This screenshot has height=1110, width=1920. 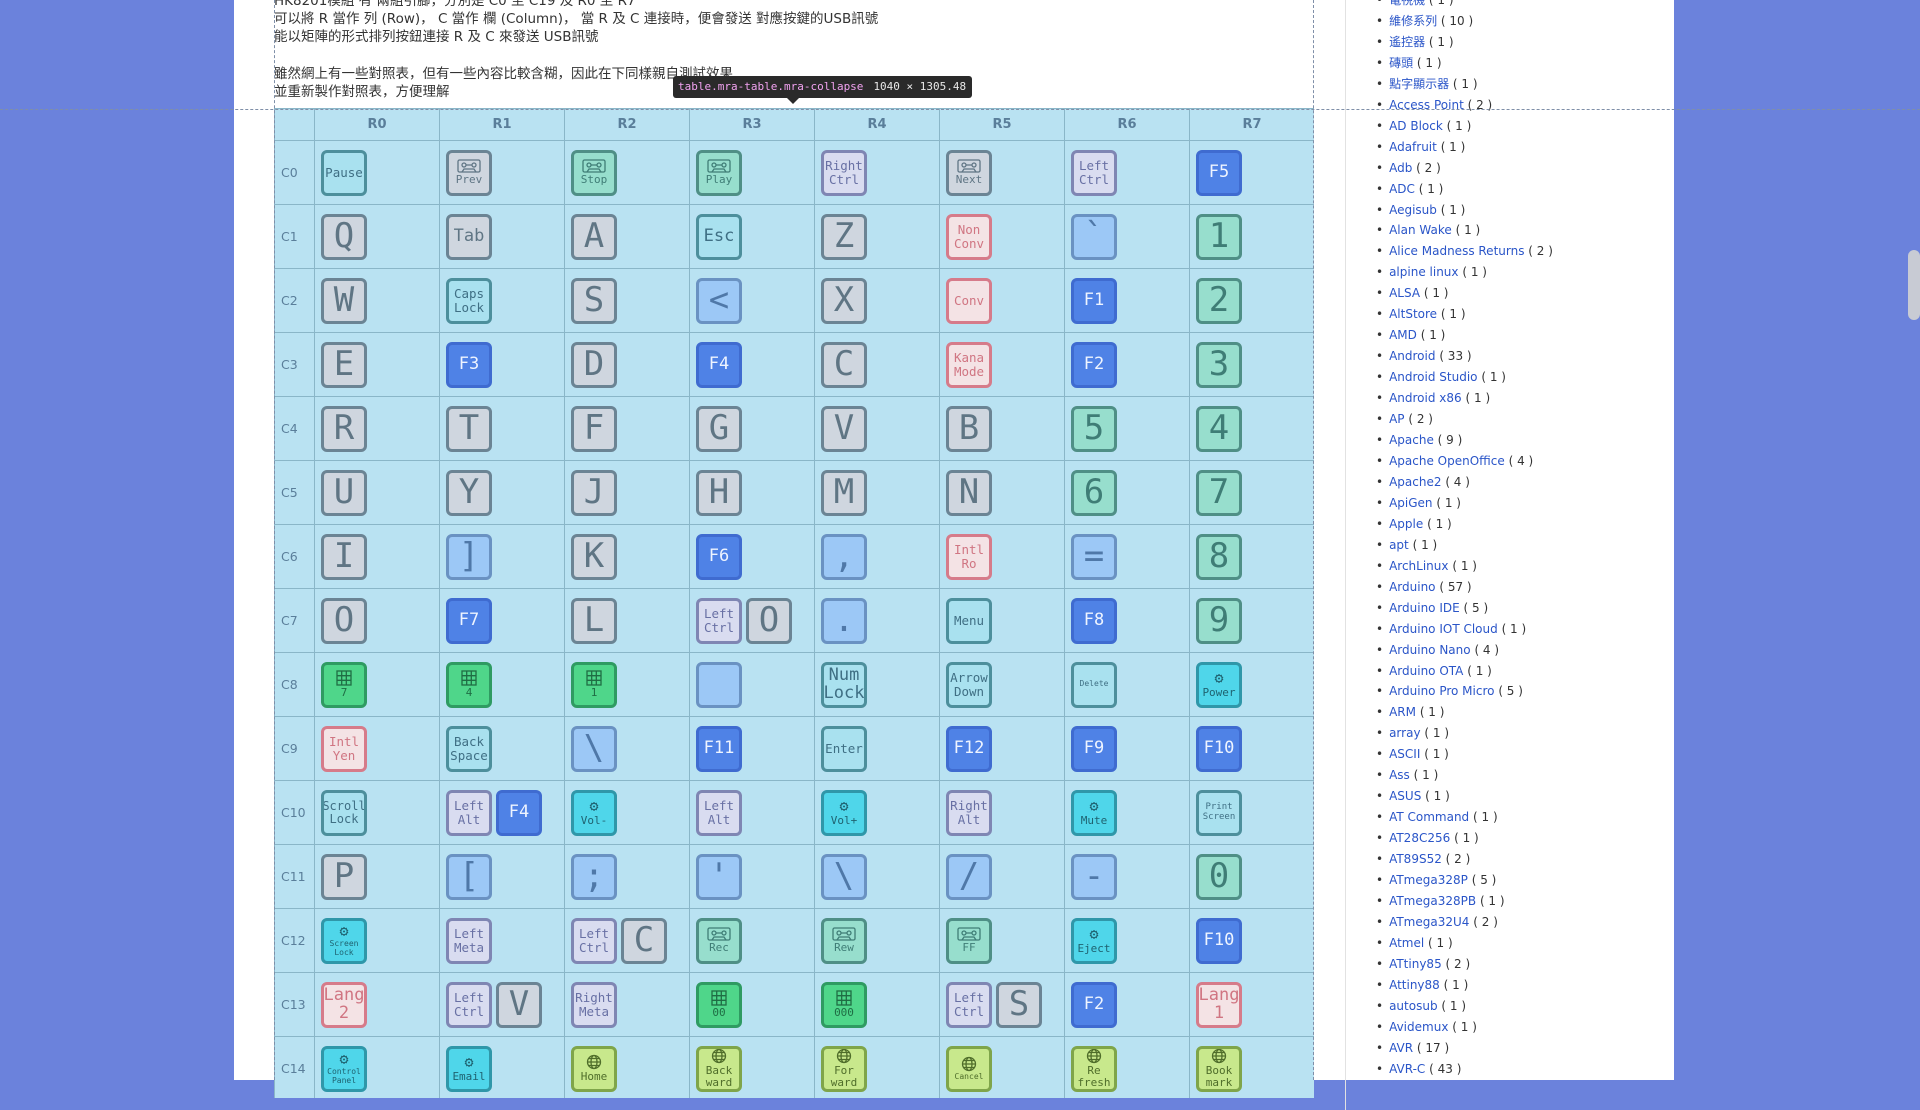 I want to click on key-label: 7, so click(x=1219, y=491).